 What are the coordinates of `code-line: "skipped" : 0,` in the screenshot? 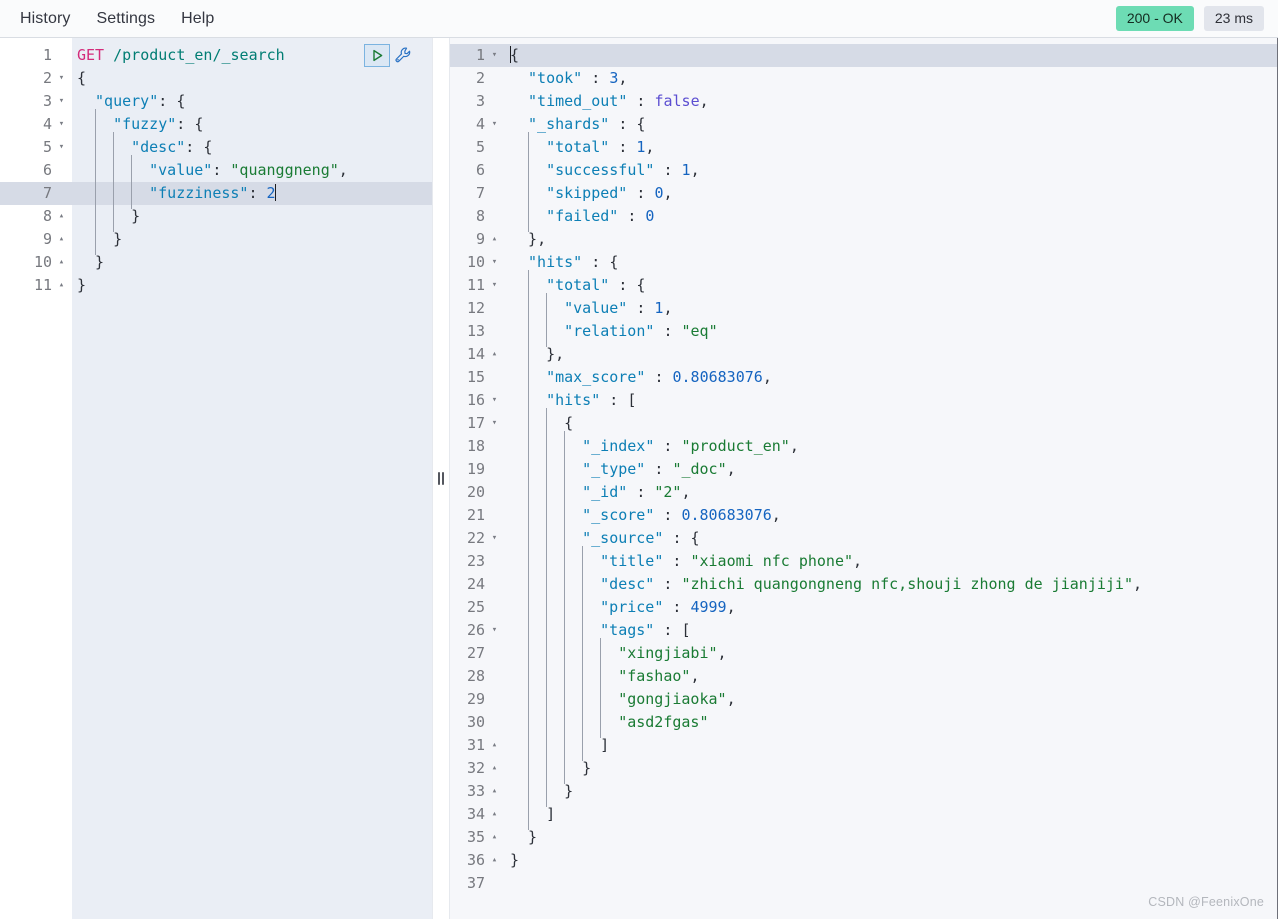 It's located at (891, 193).